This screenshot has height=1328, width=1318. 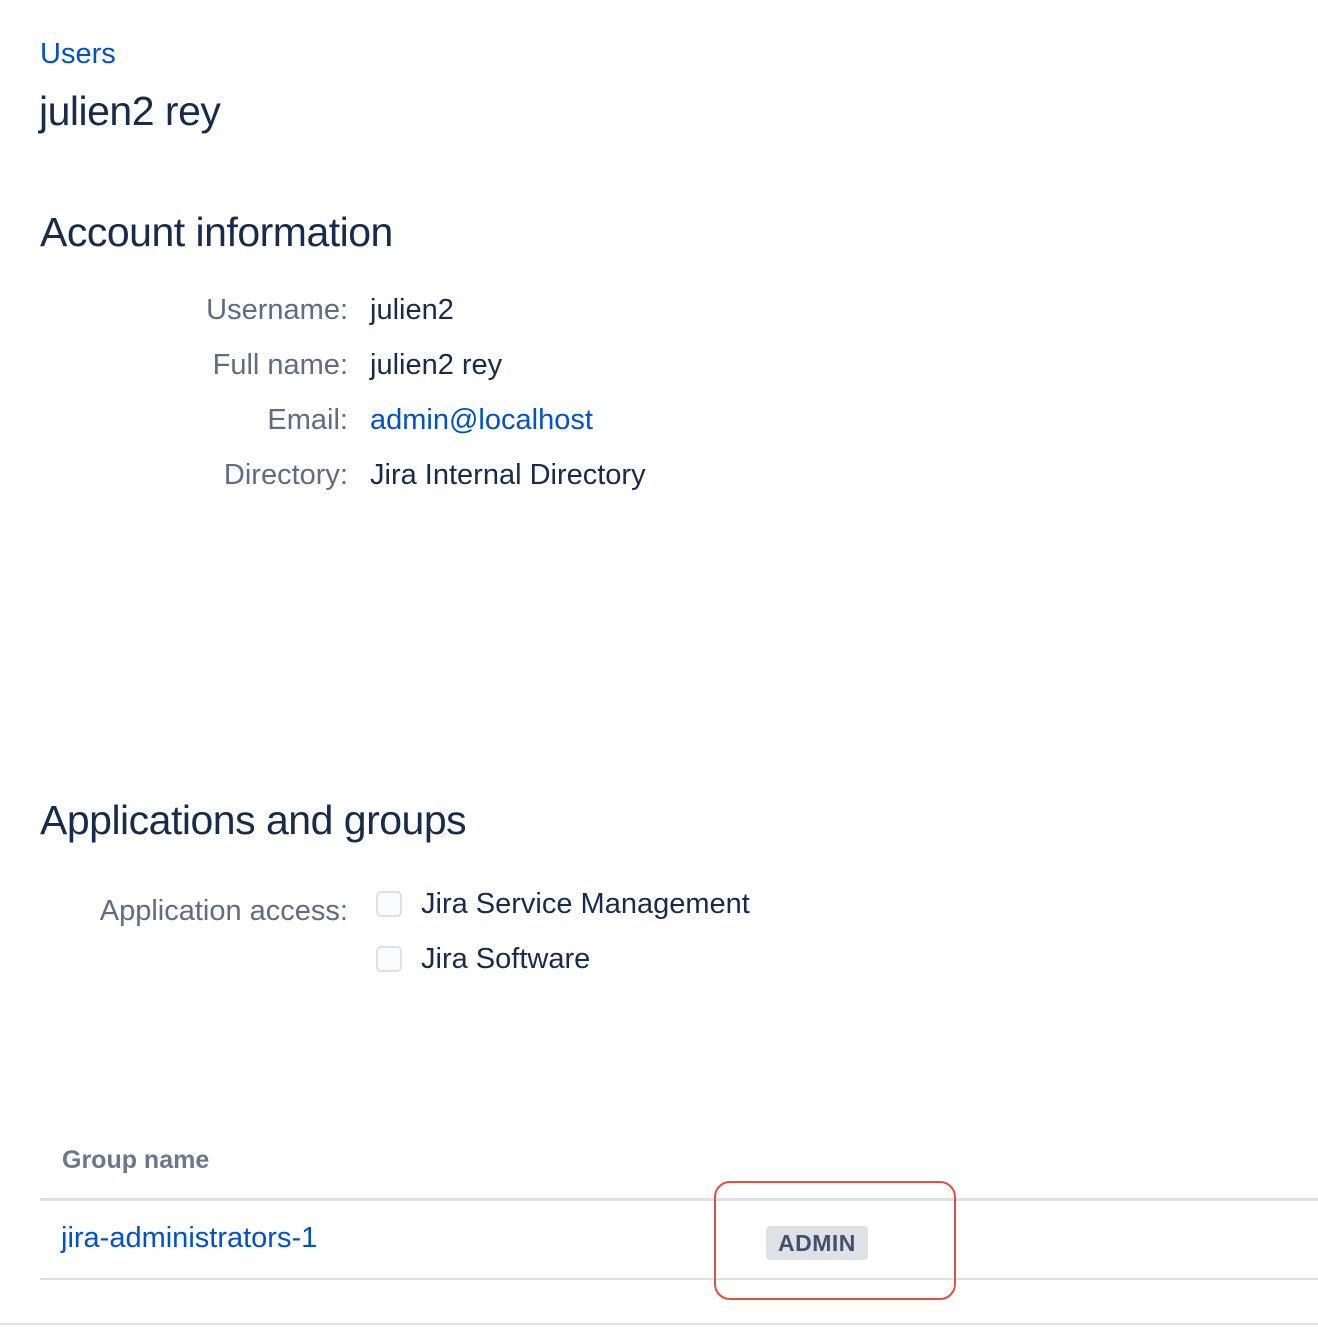 What do you see at coordinates (389, 959) in the screenshot?
I see `jira-software-checkbox` at bounding box center [389, 959].